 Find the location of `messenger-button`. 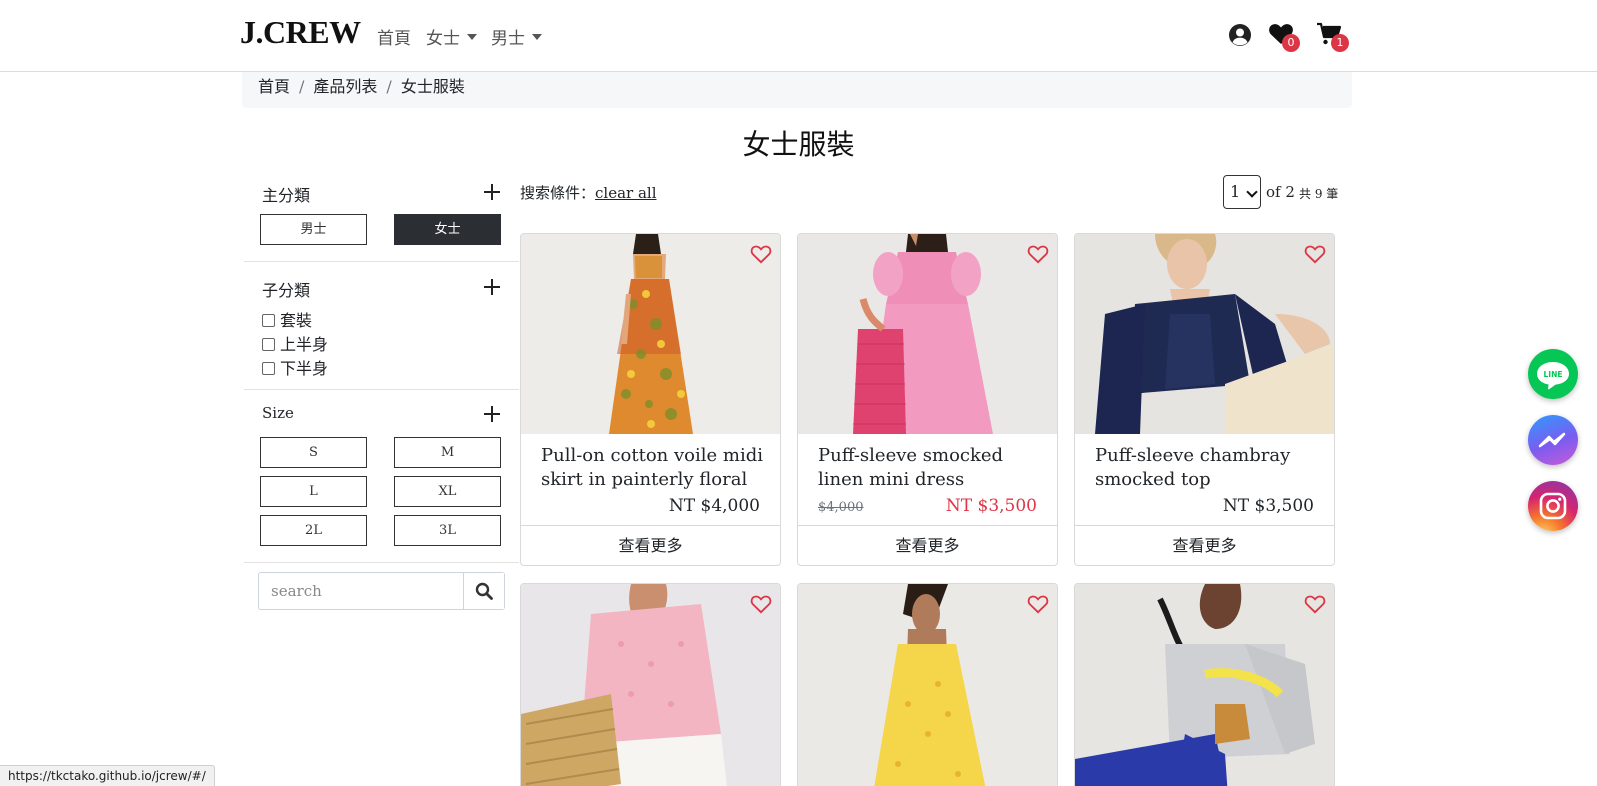

messenger-button is located at coordinates (1553, 440).